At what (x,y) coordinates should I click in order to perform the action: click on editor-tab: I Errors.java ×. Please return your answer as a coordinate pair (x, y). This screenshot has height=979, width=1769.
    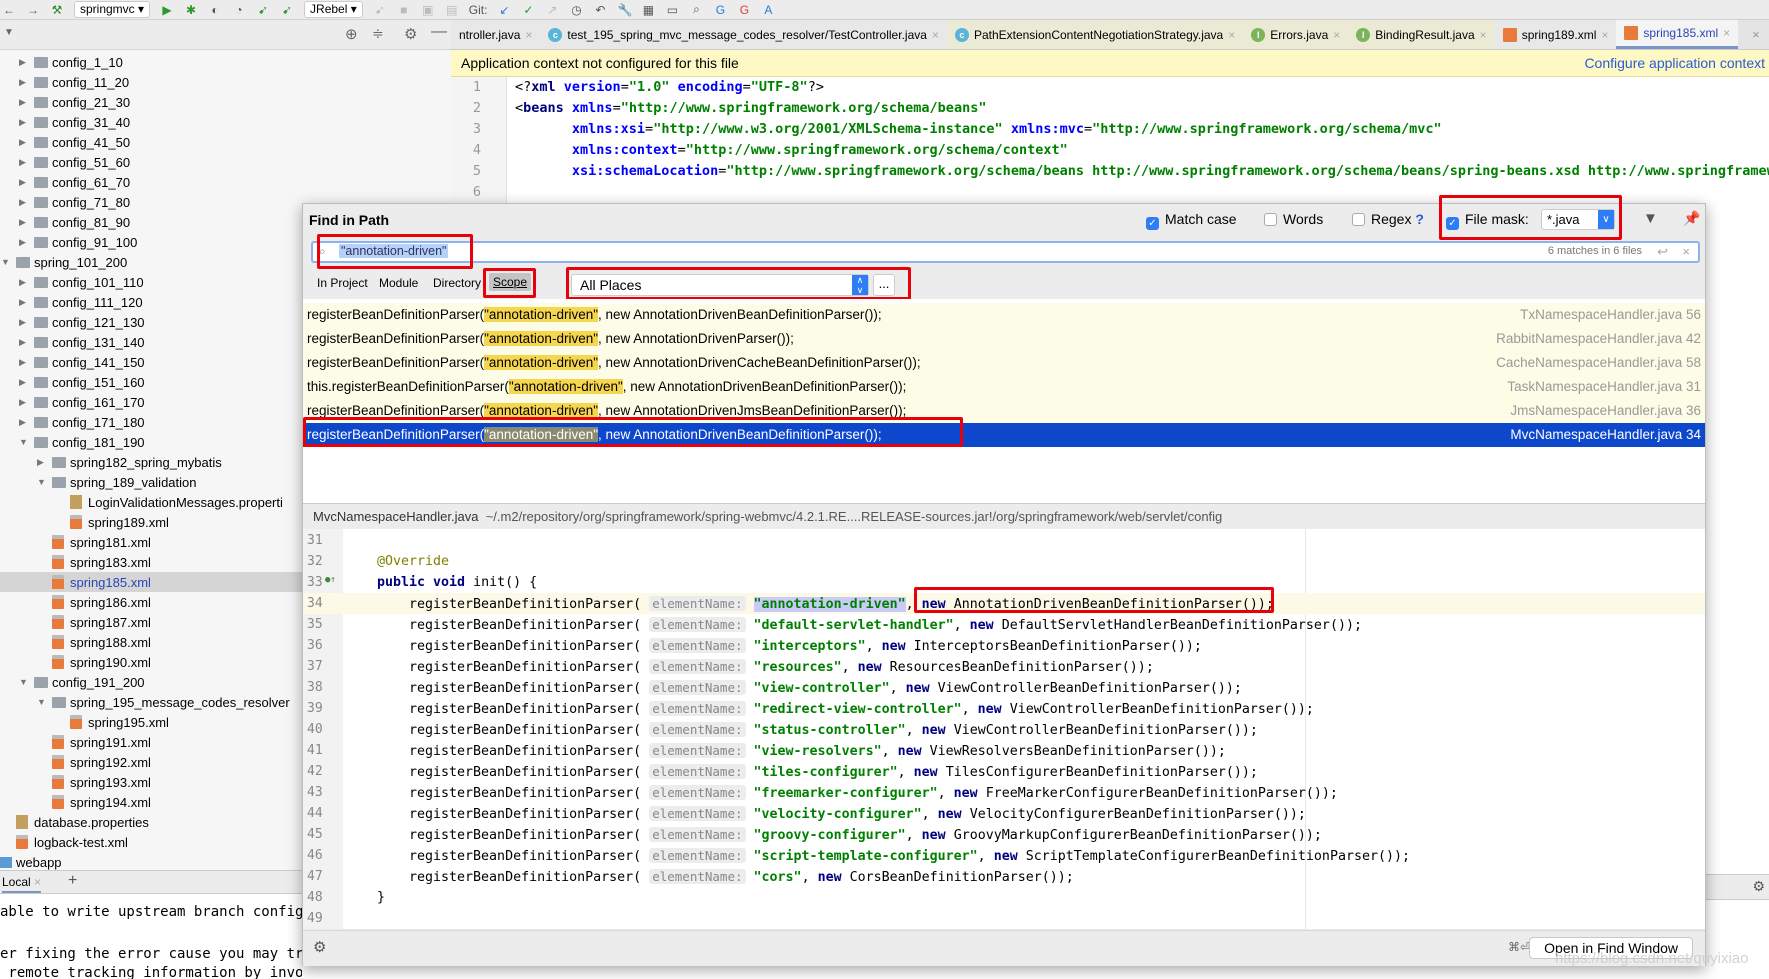
    Looking at the image, I should click on (1296, 34).